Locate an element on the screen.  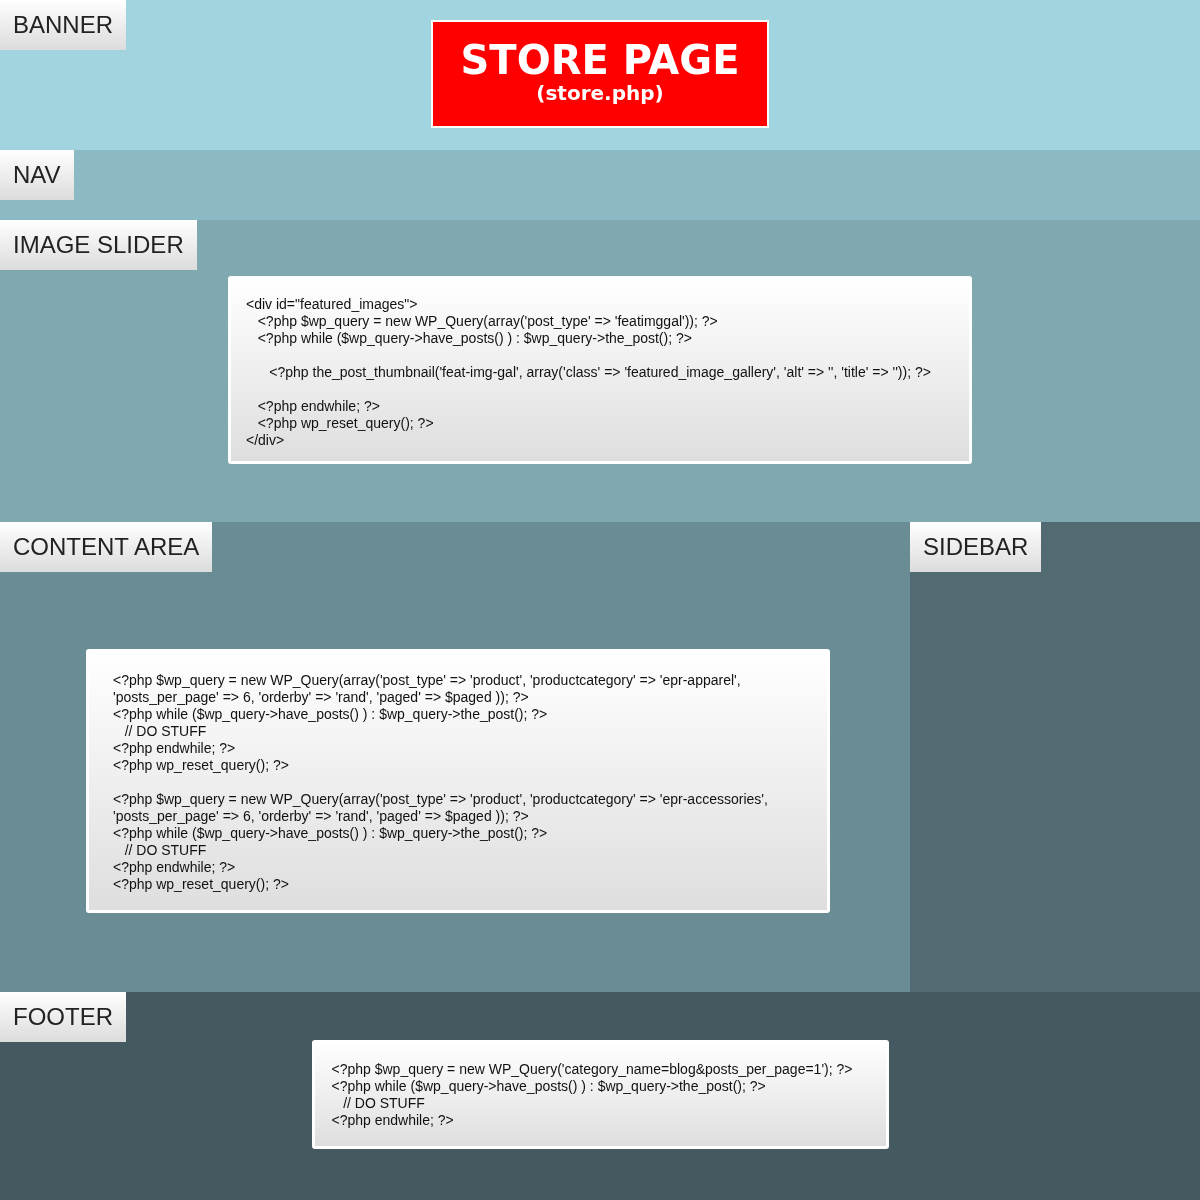
section-label: CONTENT AREA is located at coordinates (106, 547).